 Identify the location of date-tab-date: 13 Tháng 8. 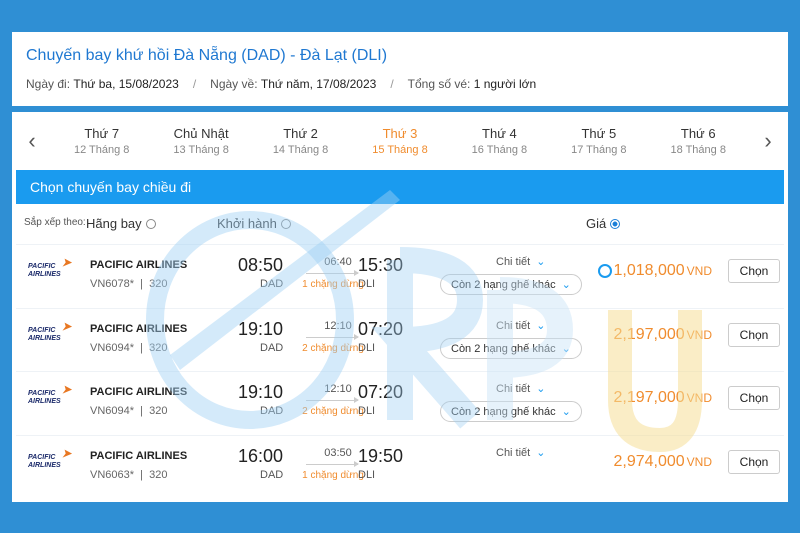
(201, 150).